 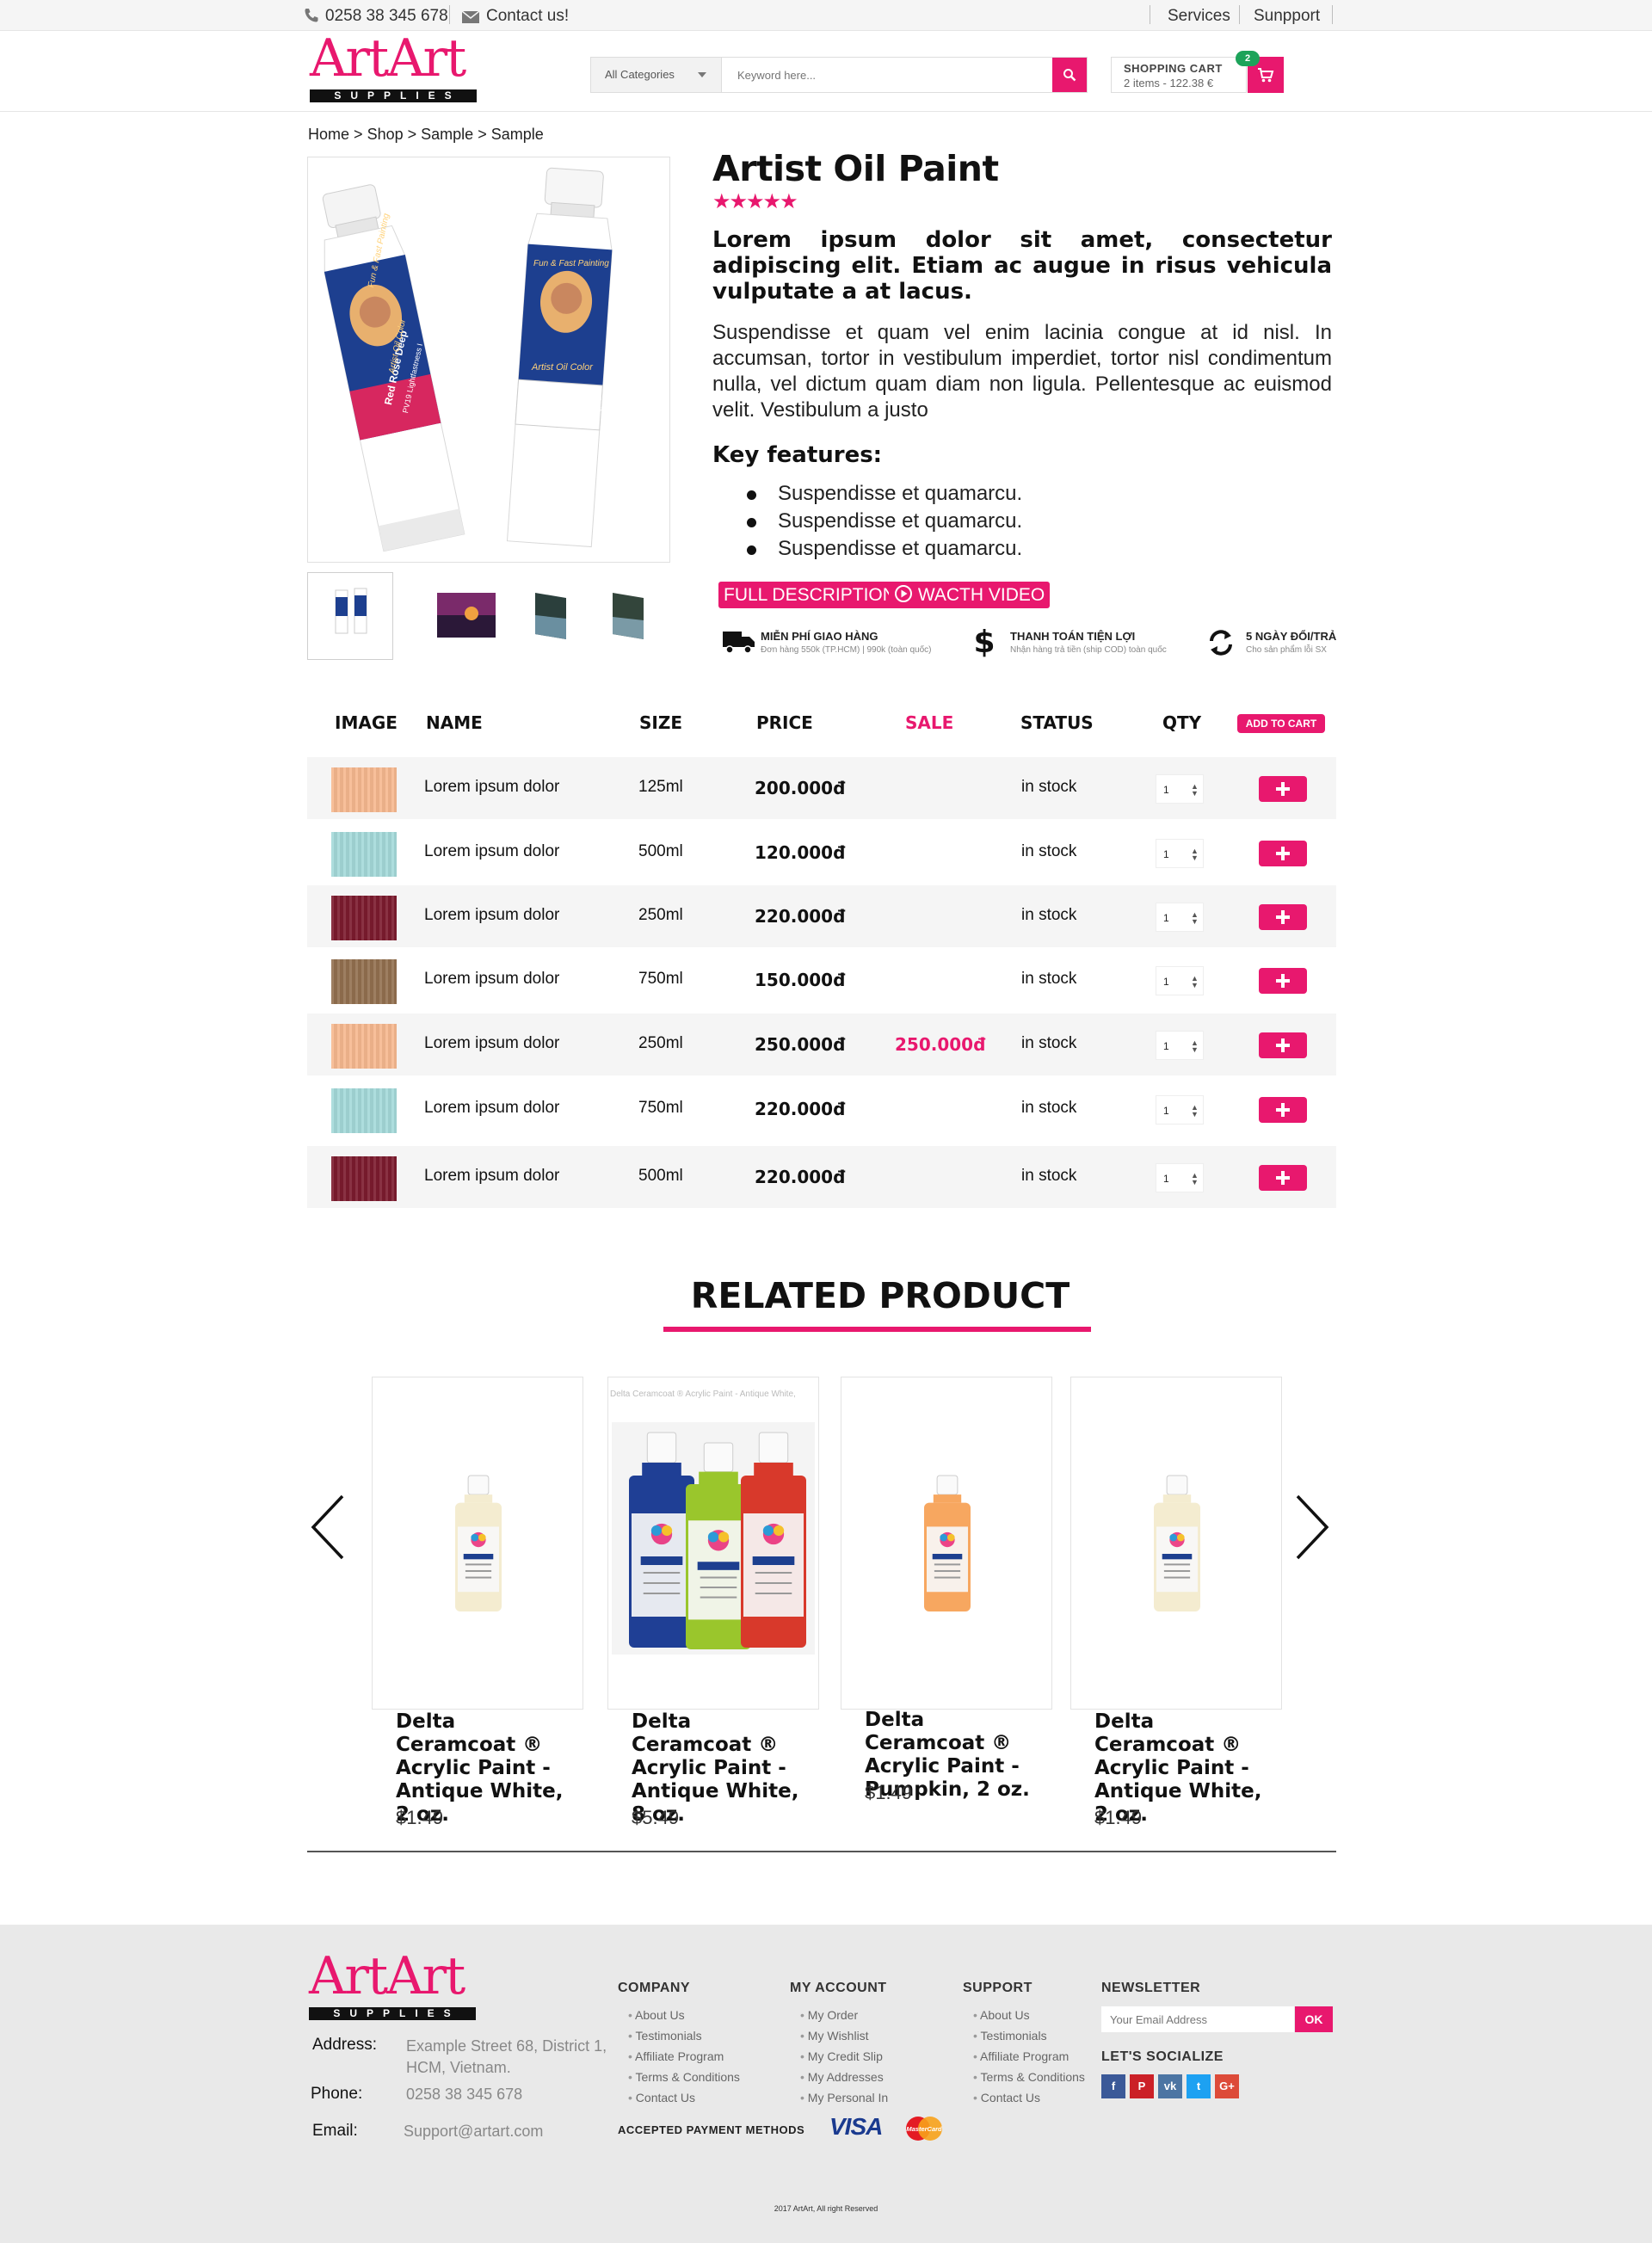 What do you see at coordinates (1151, 1988) in the screenshot?
I see `newsletter-title: NEWSLETTER` at bounding box center [1151, 1988].